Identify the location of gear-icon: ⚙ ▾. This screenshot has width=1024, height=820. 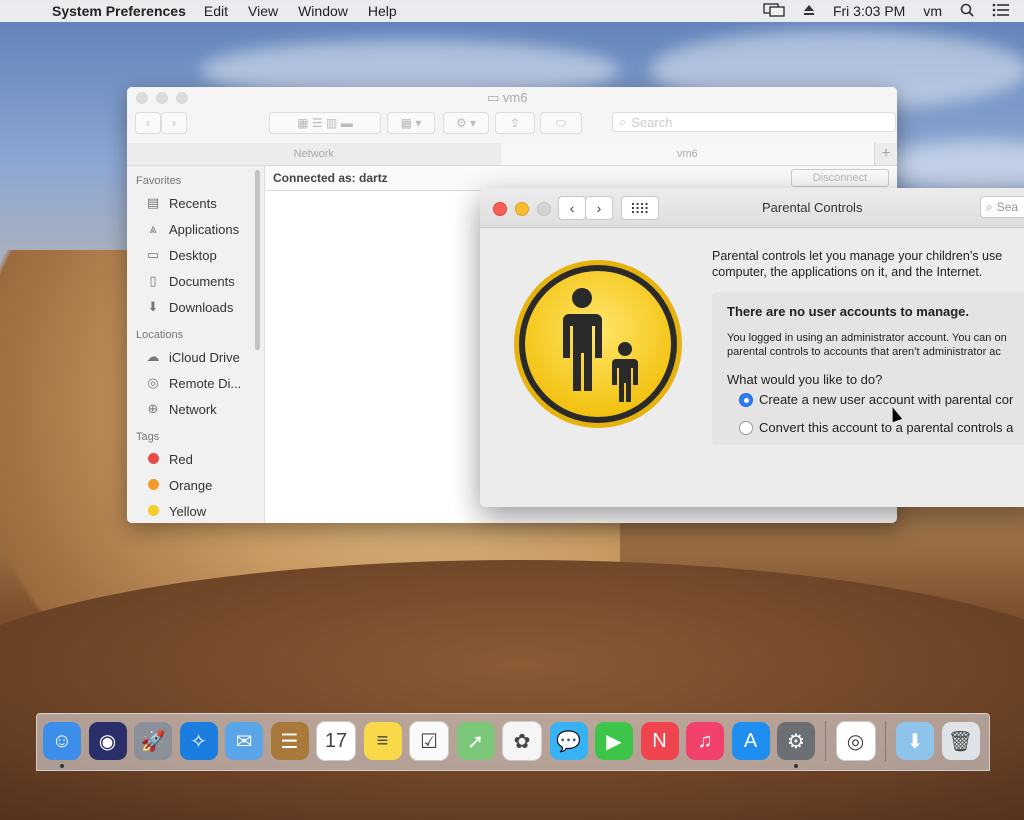
(466, 123).